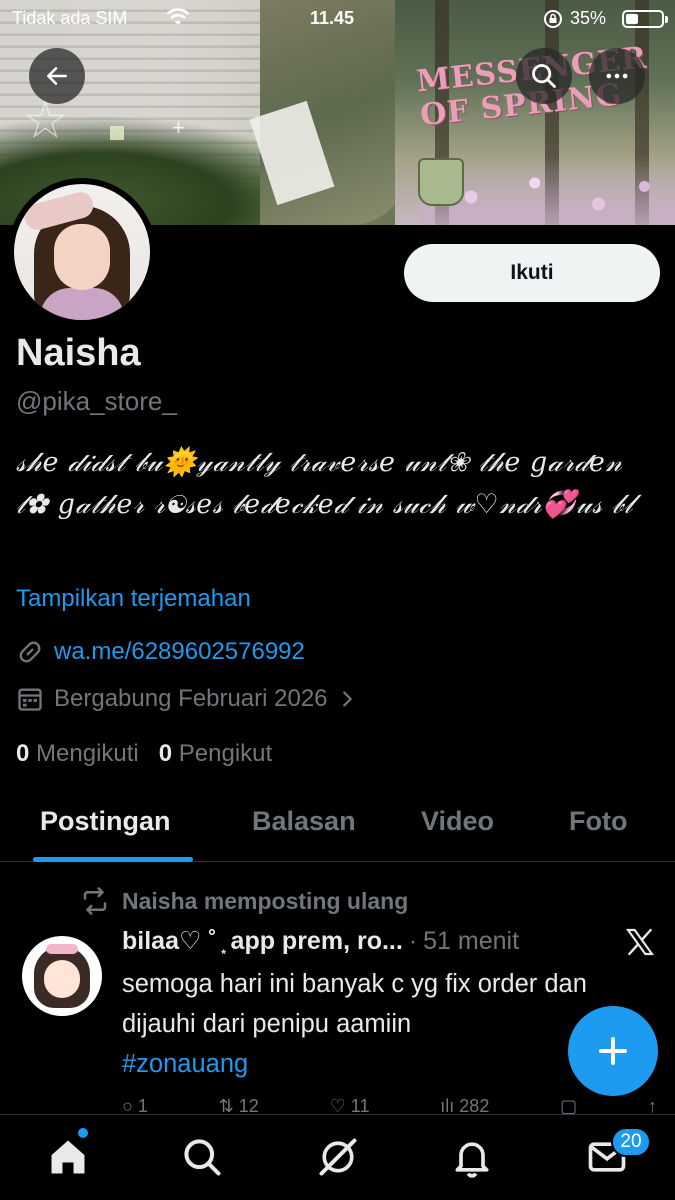  I want to click on like-action: ♡ 11, so click(350, 1105).